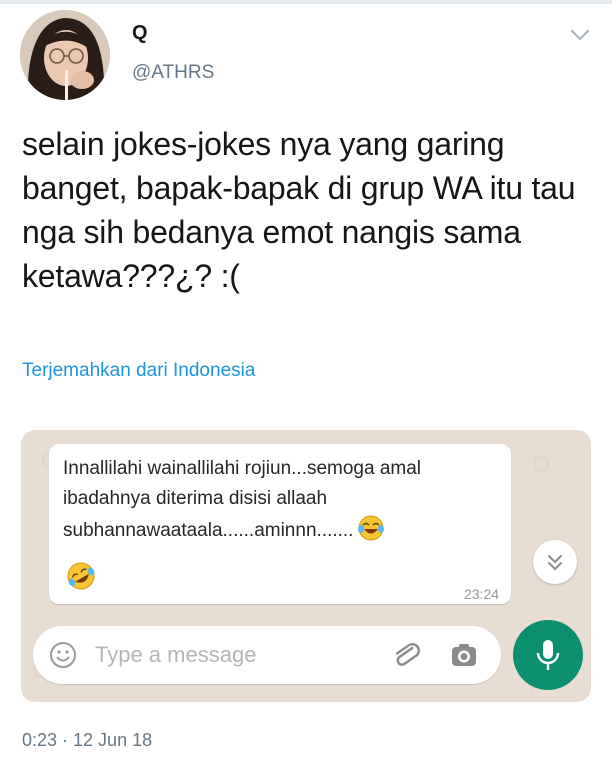 The width and height of the screenshot is (612, 765). I want to click on profile-photo, so click(65, 55).